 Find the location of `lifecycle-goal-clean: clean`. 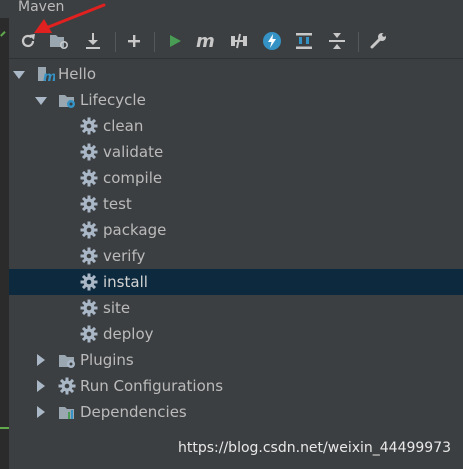

lifecycle-goal-clean: clean is located at coordinates (236, 126).